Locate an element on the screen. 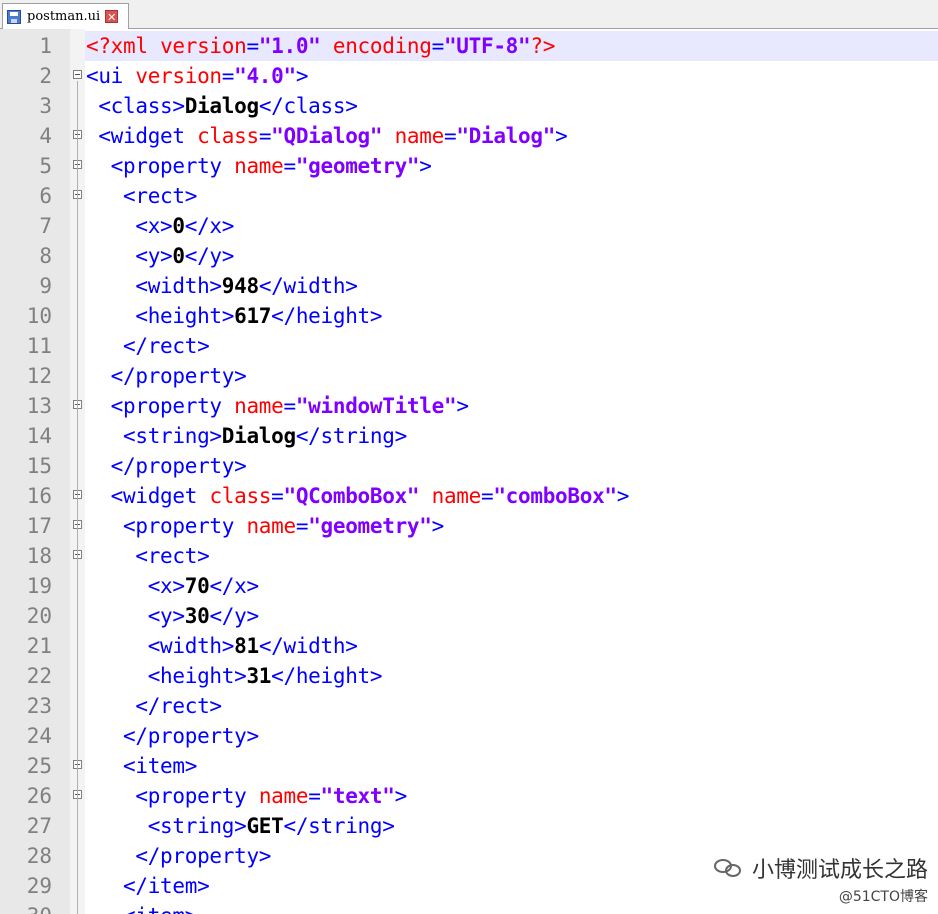 This screenshot has height=914, width=938. code-token: </y> is located at coordinates (209, 256).